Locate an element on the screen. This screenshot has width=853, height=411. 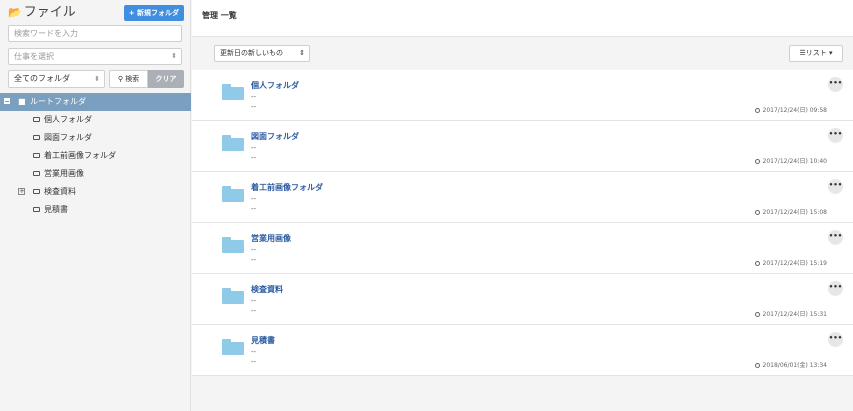
sidebar-title: 📂 ファイル is located at coordinates (42, 13).